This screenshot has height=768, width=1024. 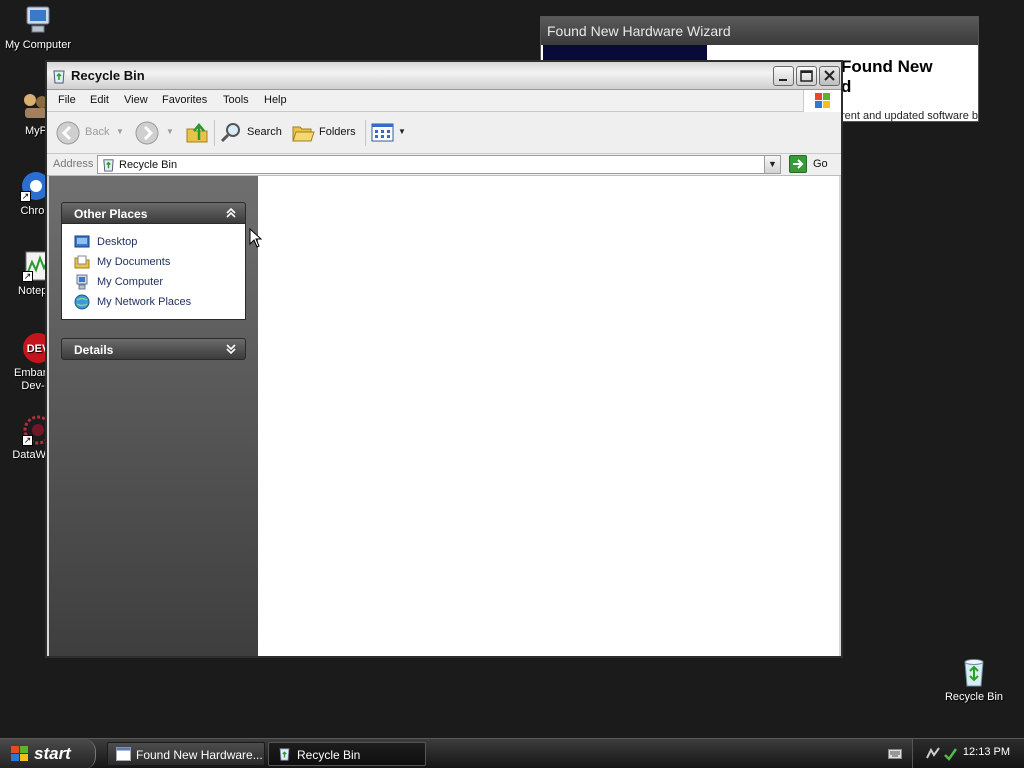 What do you see at coordinates (264, 132) in the screenshot?
I see `search-label: Search` at bounding box center [264, 132].